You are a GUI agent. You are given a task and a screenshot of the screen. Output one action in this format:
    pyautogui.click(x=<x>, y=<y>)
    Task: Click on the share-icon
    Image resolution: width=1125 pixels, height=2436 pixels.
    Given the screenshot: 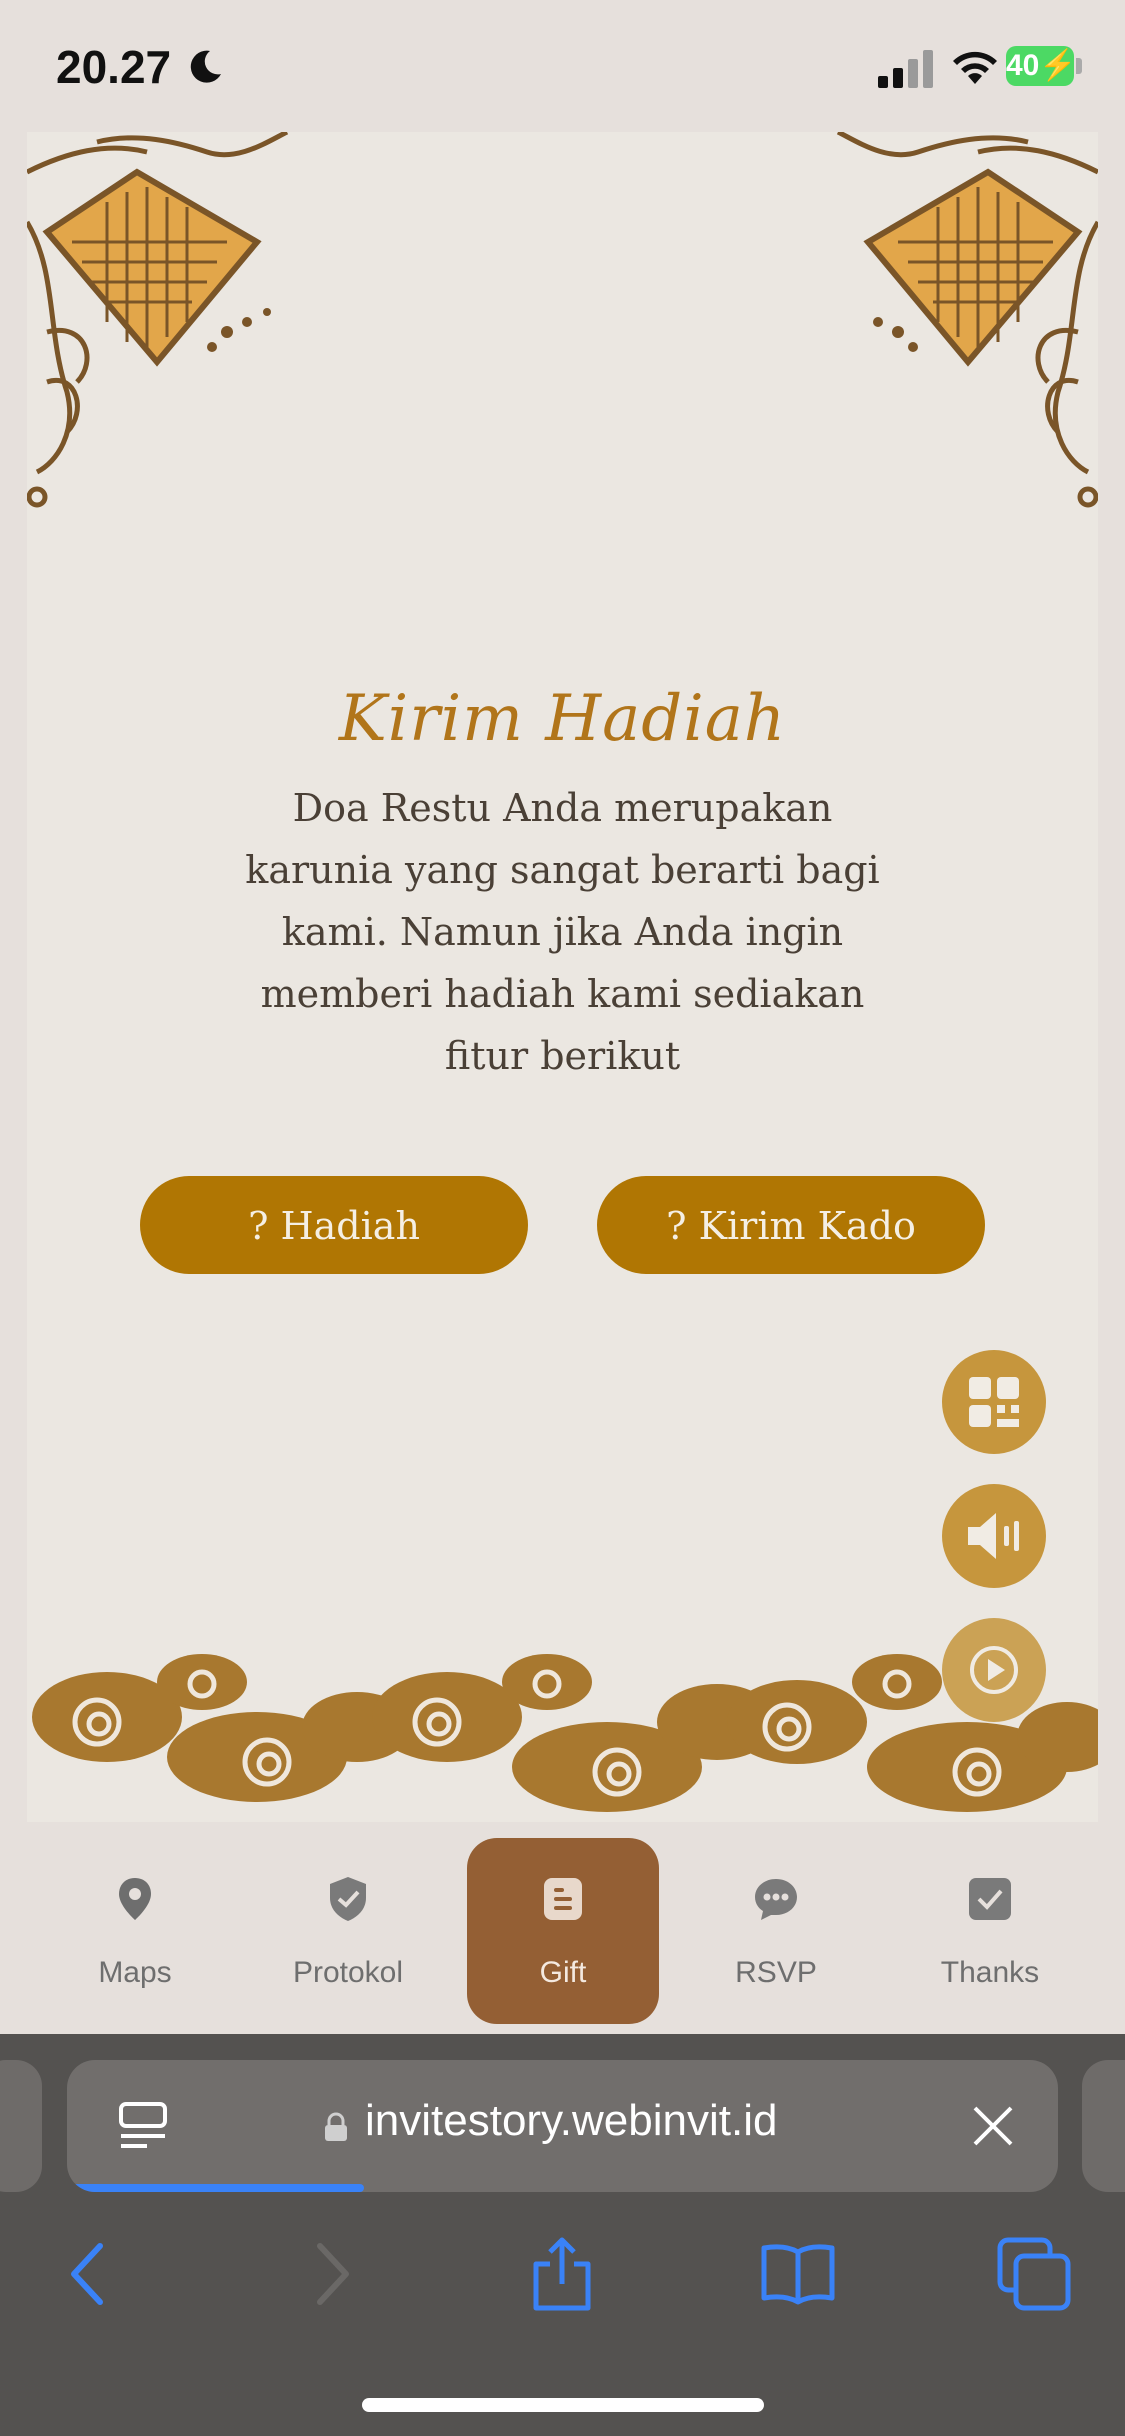 What is the action you would take?
    pyautogui.click(x=562, y=2274)
    